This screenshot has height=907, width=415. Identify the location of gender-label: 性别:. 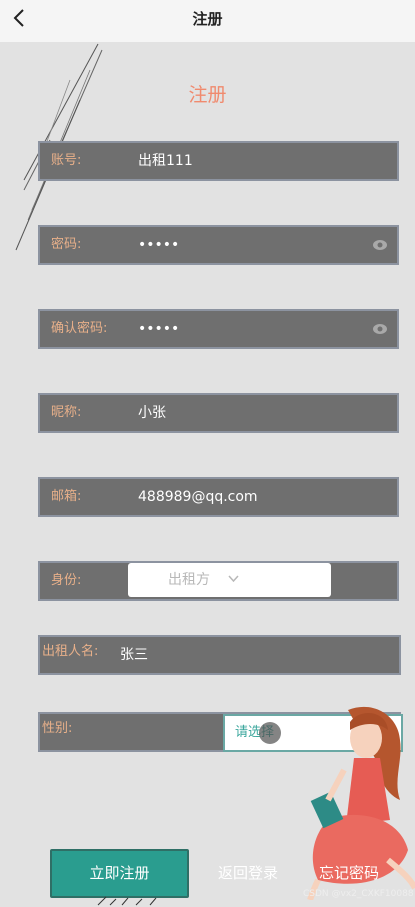
(57, 728).